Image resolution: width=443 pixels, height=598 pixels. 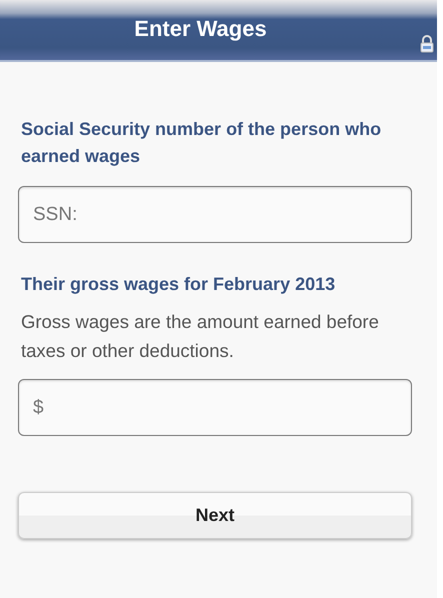 What do you see at coordinates (200, 336) in the screenshot?
I see `help-text: Gross wages are the amount earned before taxes or other deductions.` at bounding box center [200, 336].